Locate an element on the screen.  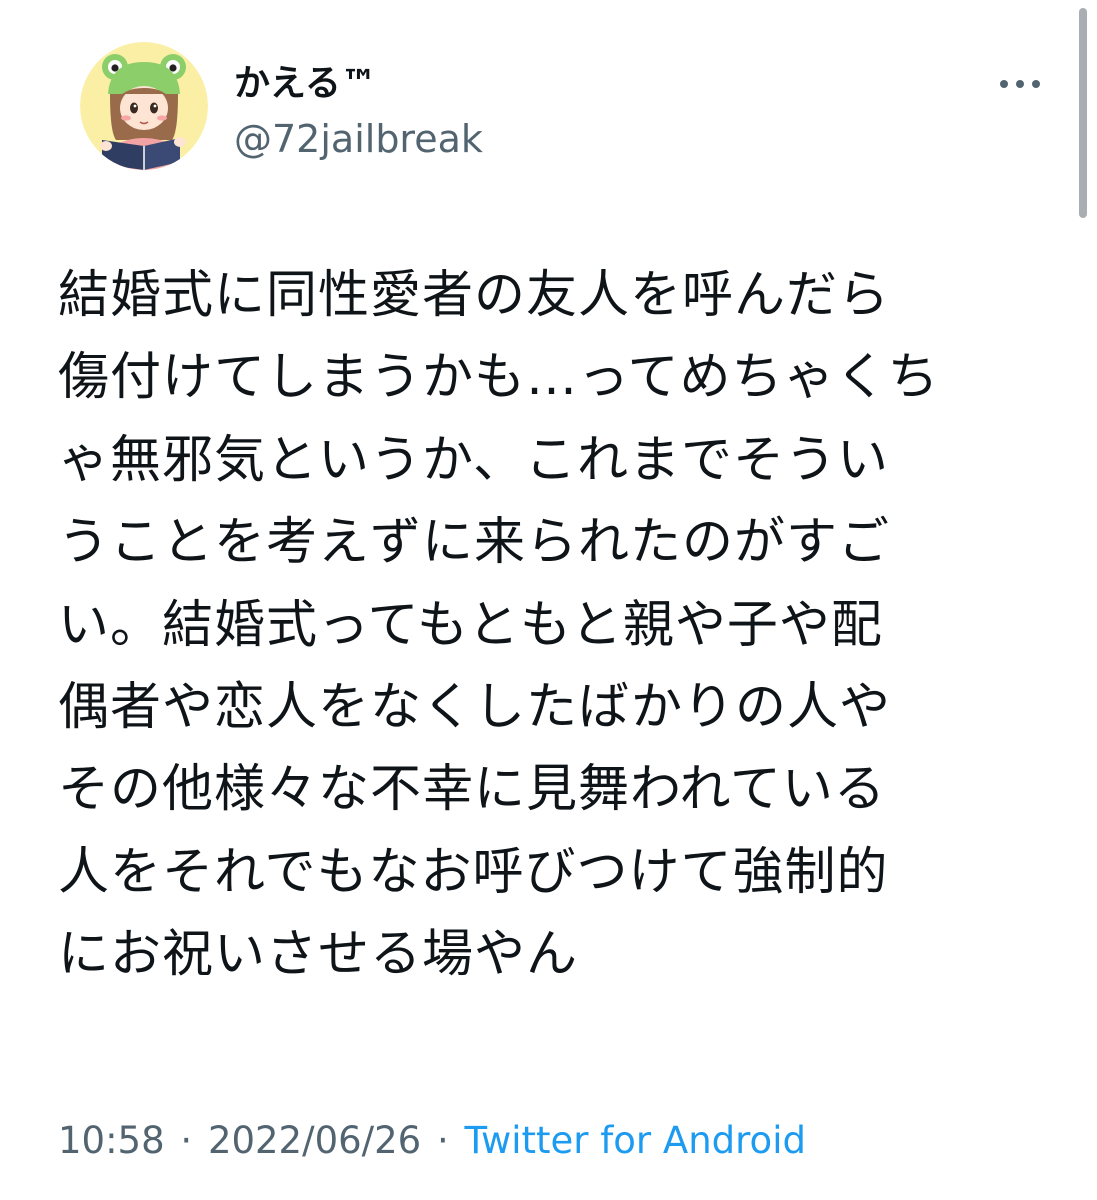
more-horizontal-icon is located at coordinates (1020, 84).